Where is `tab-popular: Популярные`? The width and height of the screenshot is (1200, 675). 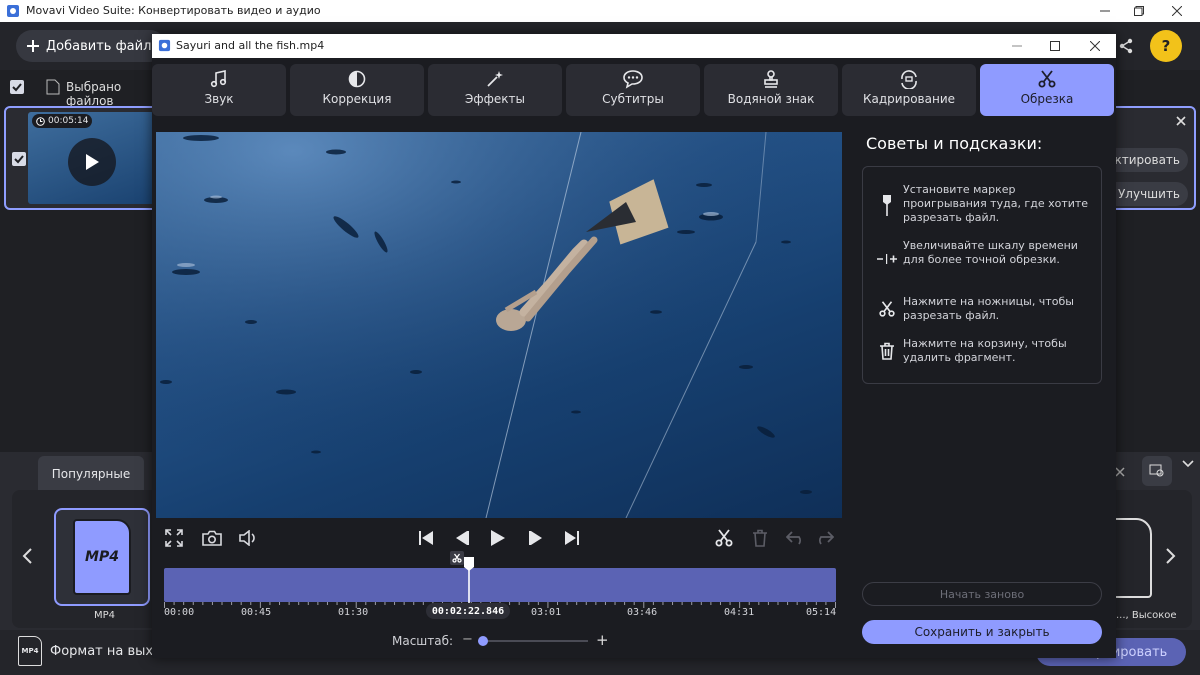
tab-popular: Популярные is located at coordinates (91, 474).